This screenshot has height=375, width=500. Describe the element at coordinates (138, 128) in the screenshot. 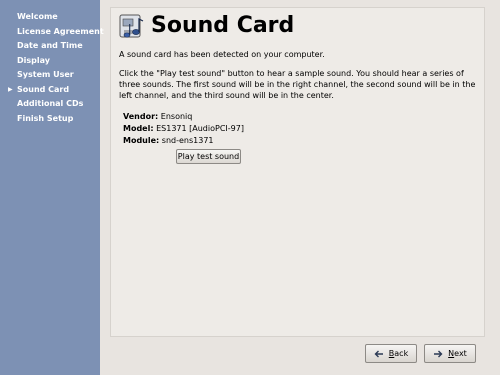

I see `model-label: Model:` at that location.